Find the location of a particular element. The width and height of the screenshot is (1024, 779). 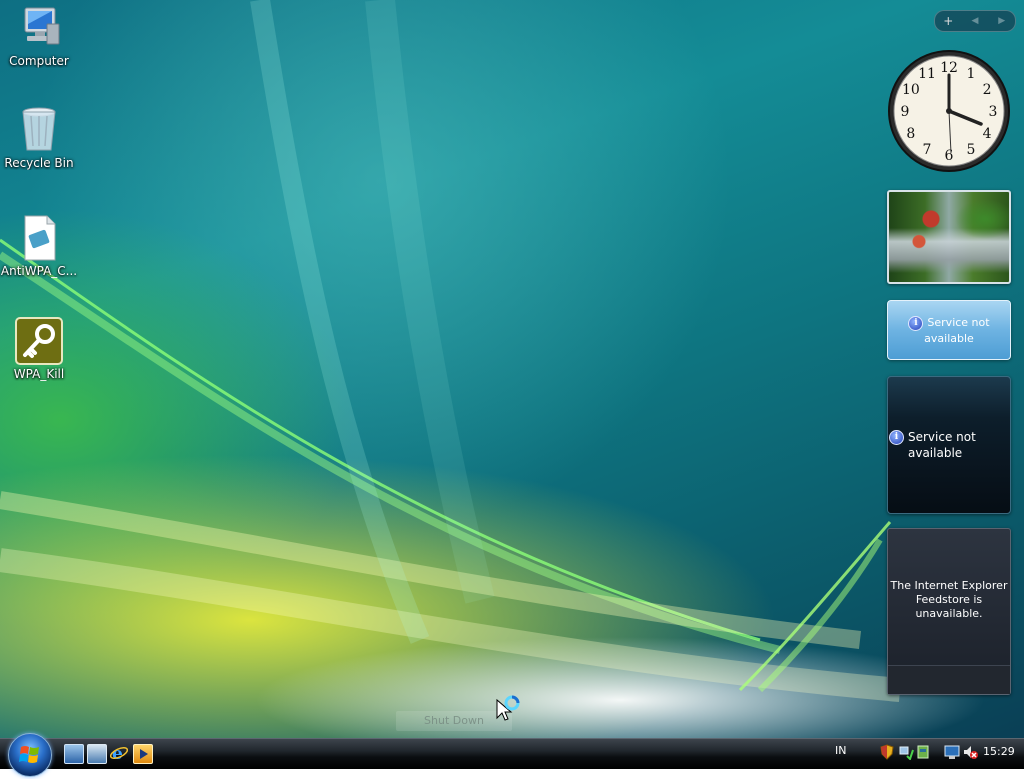

weather-gadget: i Service not available is located at coordinates (949, 445).